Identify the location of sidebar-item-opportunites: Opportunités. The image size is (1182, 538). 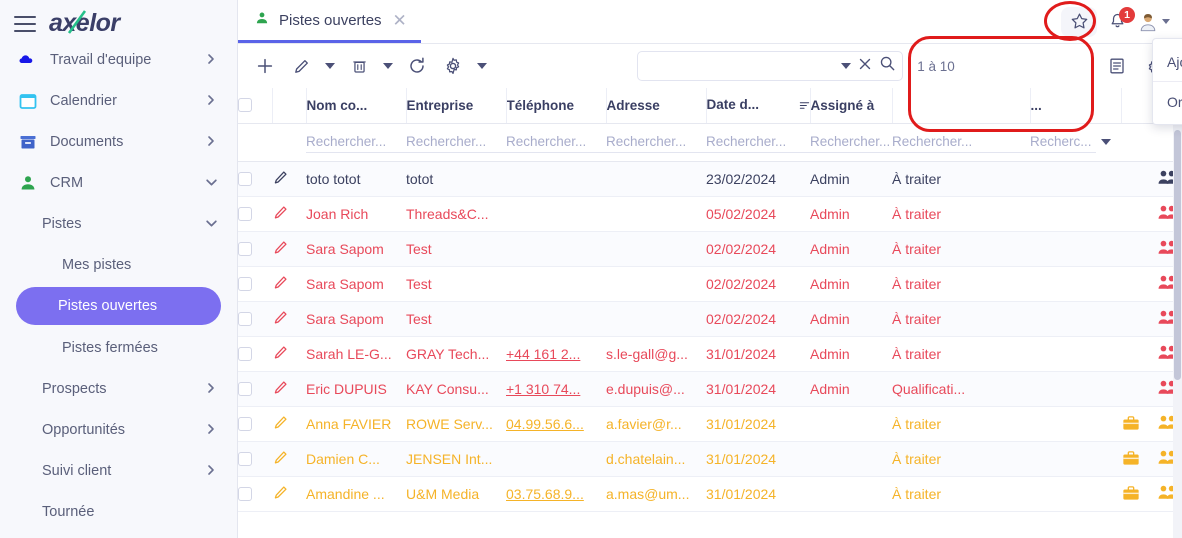
(118, 429).